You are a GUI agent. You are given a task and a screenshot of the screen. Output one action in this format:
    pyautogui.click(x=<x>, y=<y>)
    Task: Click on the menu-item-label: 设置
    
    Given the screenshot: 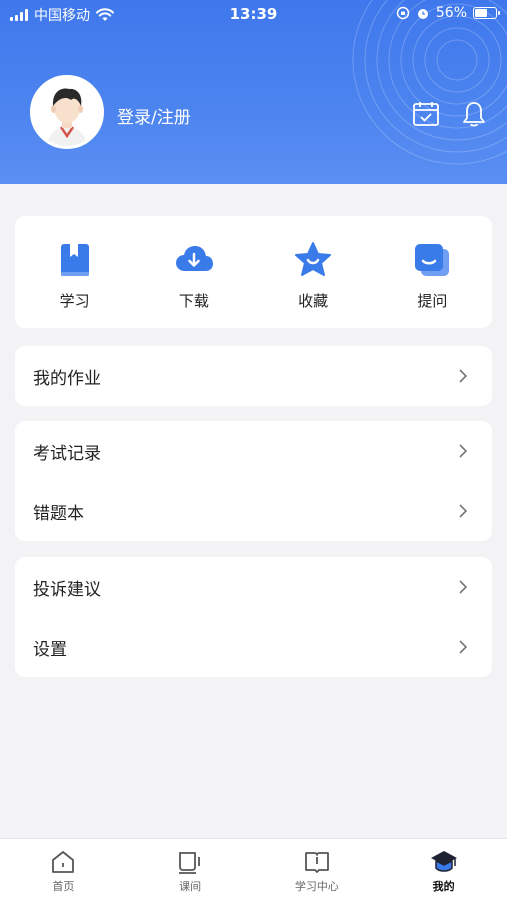 What is the action you would take?
    pyautogui.click(x=50, y=649)
    